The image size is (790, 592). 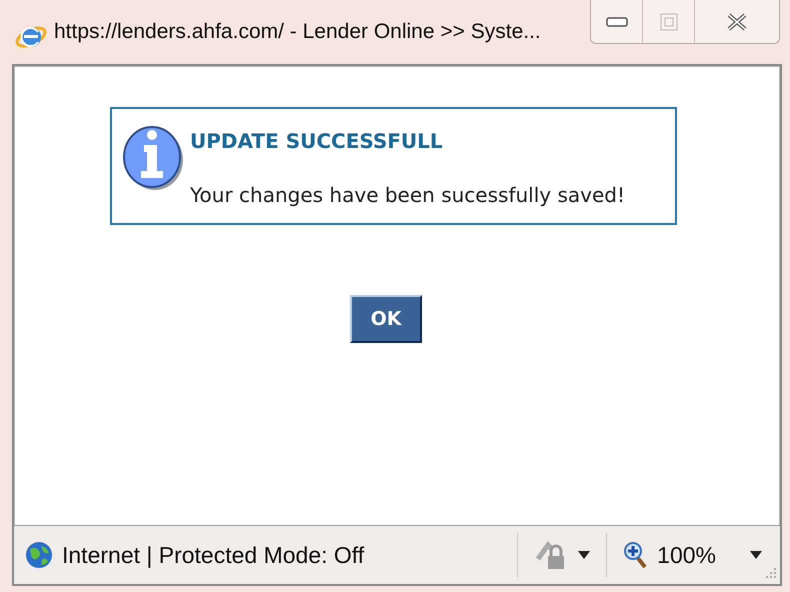 I want to click on ok-button: OK, so click(x=386, y=319).